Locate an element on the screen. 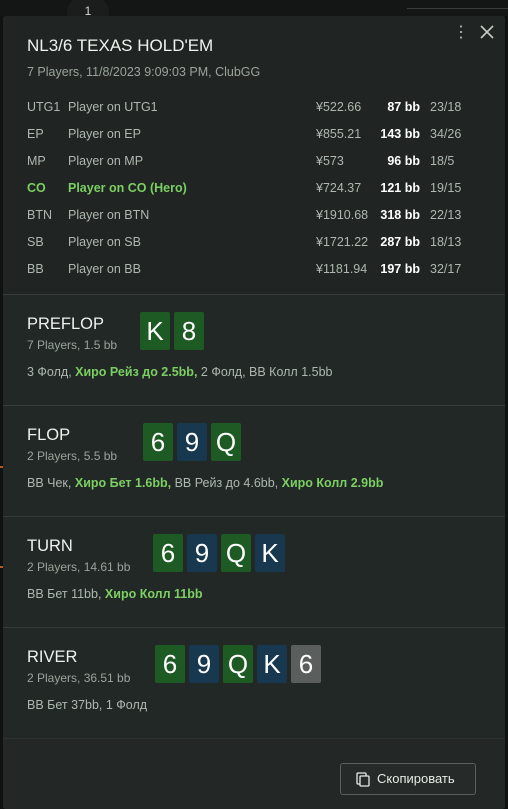 The width and height of the screenshot is (508, 809). hero-action: Хиро Рейз до 2.5bb, is located at coordinates (136, 372).